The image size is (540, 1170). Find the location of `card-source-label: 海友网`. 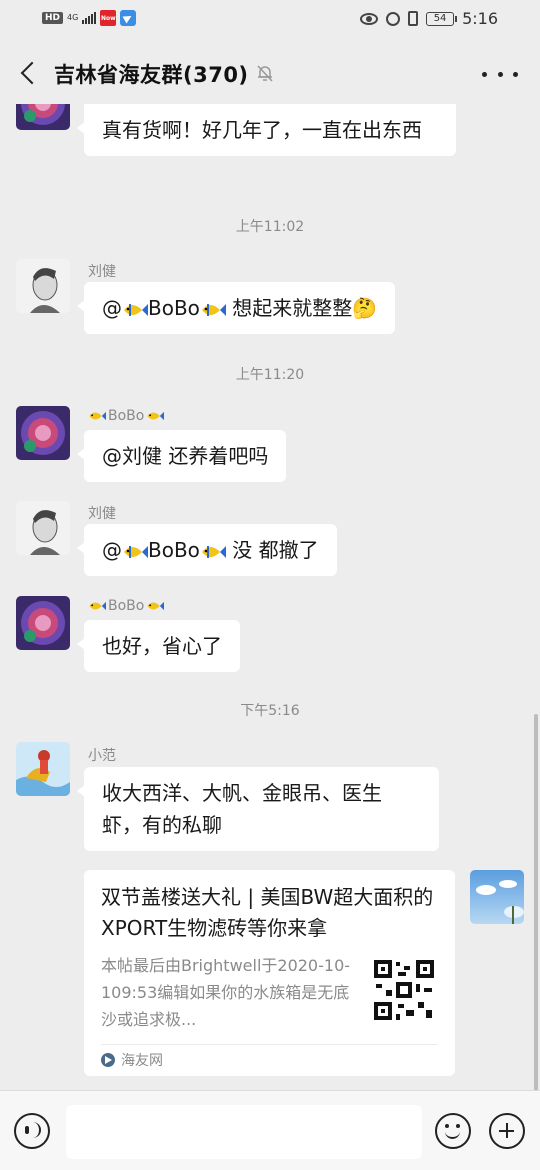

card-source-label: 海友网 is located at coordinates (142, 1061).